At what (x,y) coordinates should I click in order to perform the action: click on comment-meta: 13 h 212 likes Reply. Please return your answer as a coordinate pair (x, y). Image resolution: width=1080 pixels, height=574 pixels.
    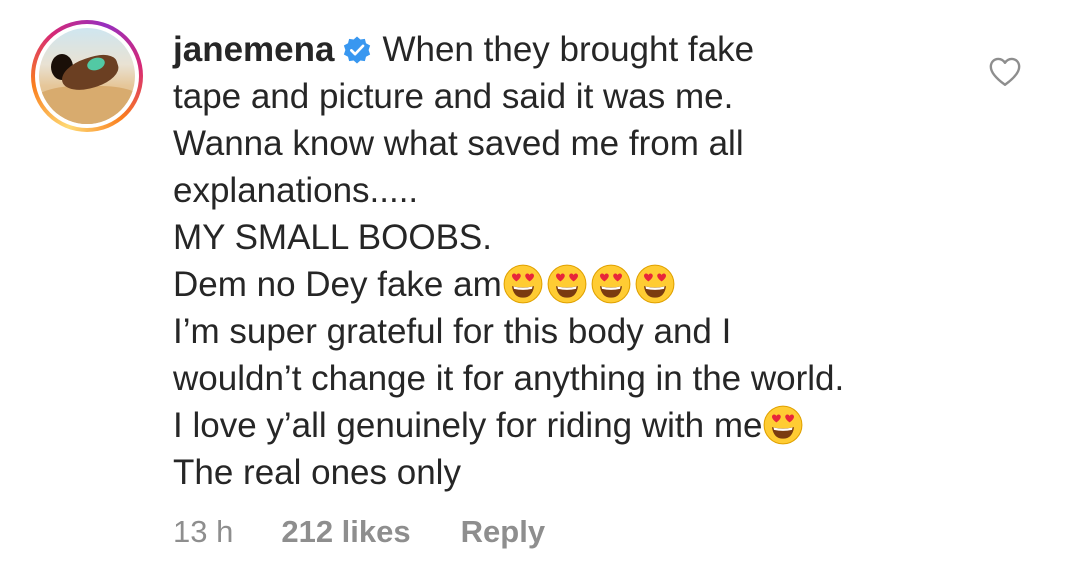
    Looking at the image, I should click on (359, 532).